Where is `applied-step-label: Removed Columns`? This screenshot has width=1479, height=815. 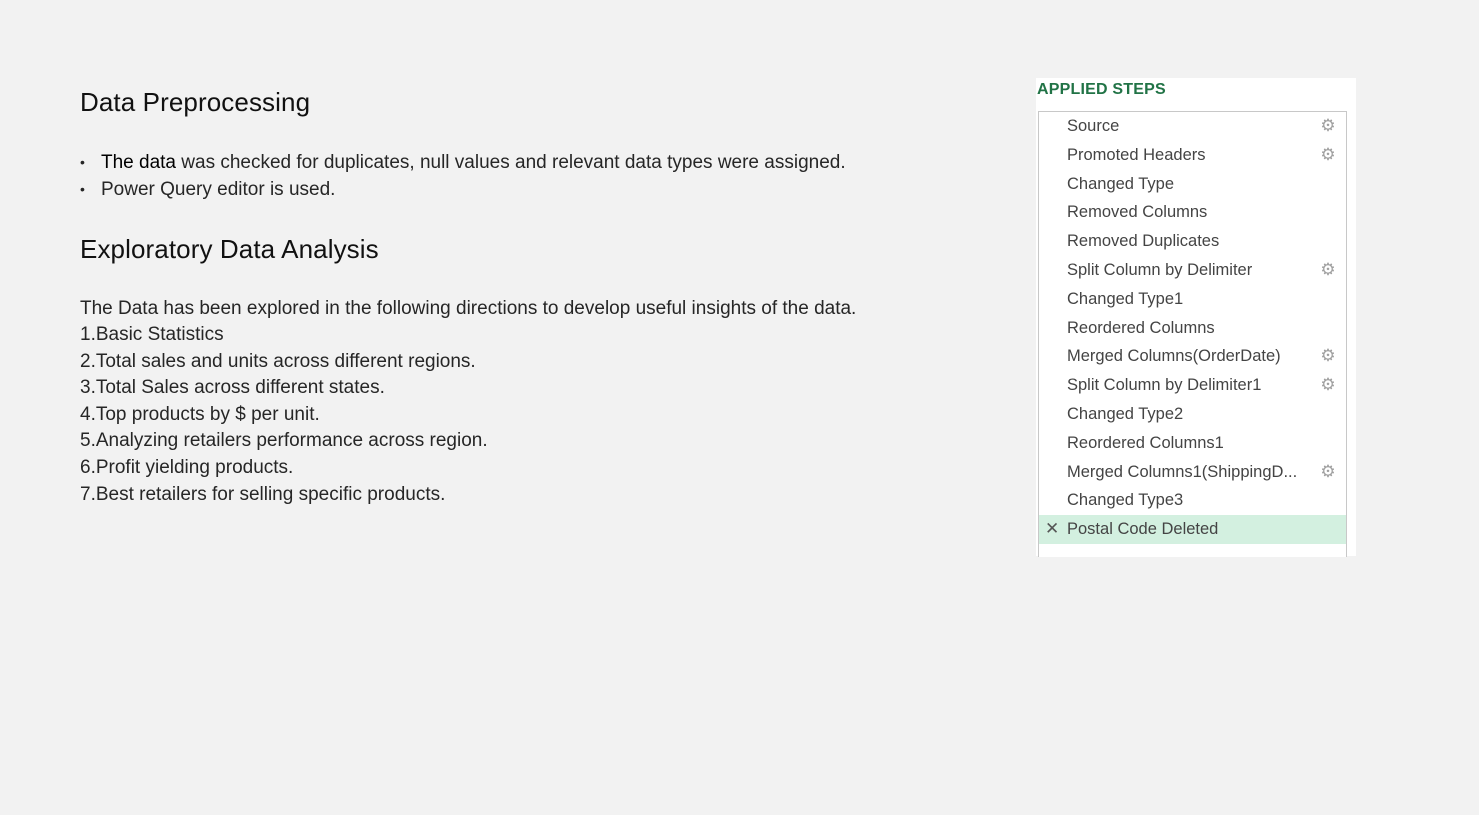 applied-step-label: Removed Columns is located at coordinates (1137, 212).